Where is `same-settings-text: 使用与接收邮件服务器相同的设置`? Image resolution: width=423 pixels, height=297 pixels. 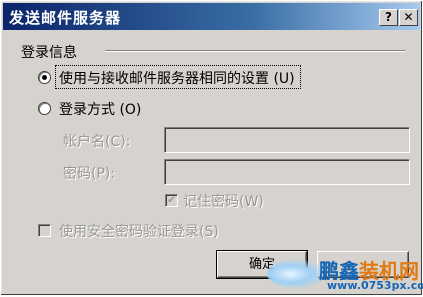 same-settings-text: 使用与接收邮件服务器相同的设置 is located at coordinates (164, 79).